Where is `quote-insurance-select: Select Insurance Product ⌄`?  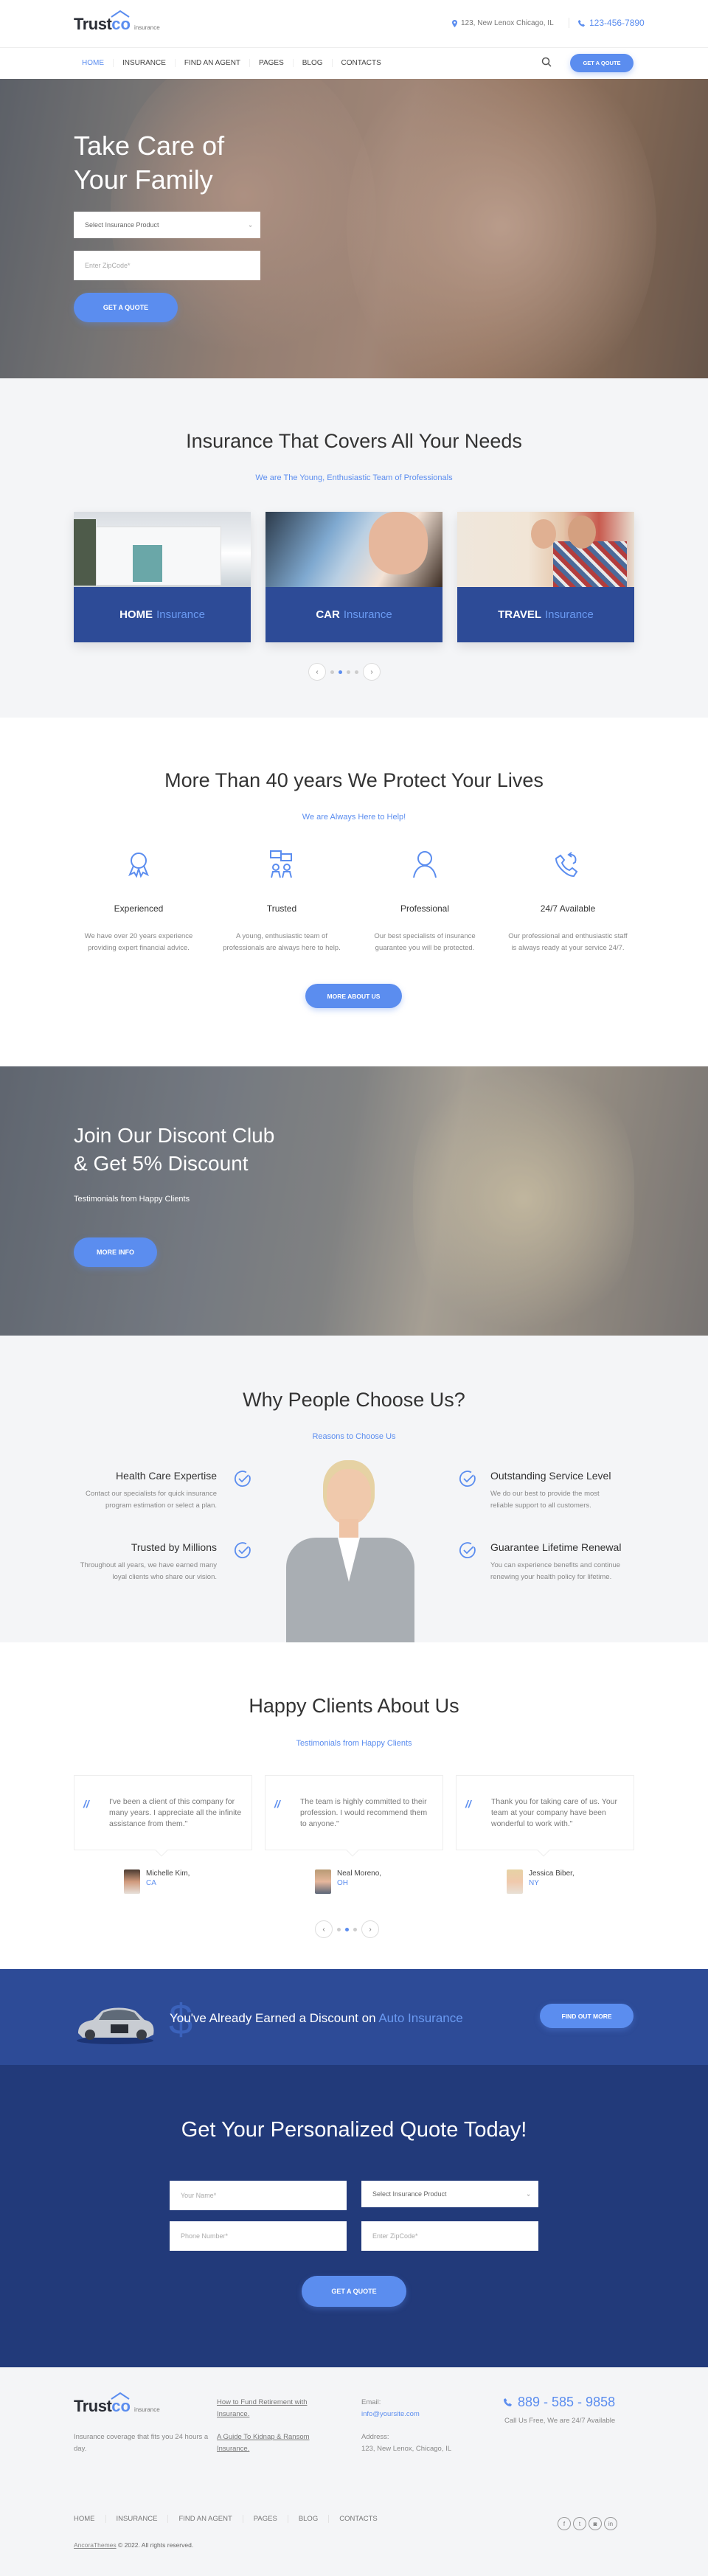
quote-insurance-select: Select Insurance Product ⌄ is located at coordinates (450, 2194).